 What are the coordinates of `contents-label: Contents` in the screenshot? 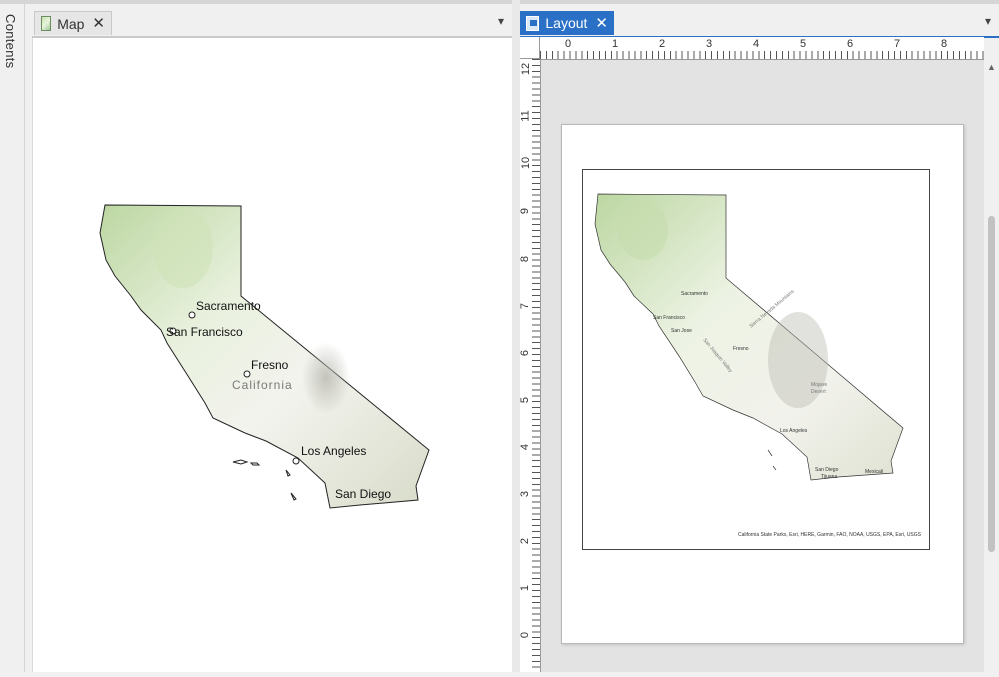 It's located at (10, 41).